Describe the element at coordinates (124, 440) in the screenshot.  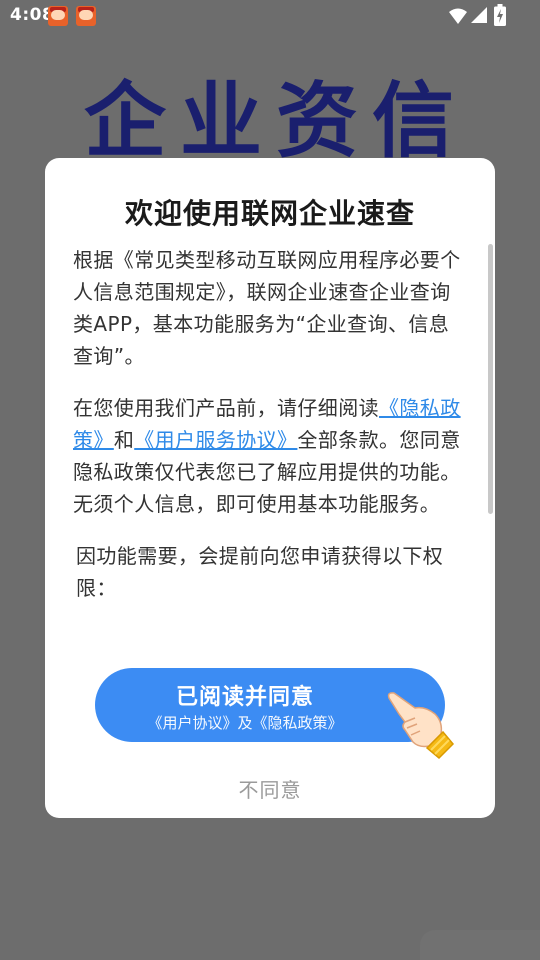
I see `consent-text-and: 和` at that location.